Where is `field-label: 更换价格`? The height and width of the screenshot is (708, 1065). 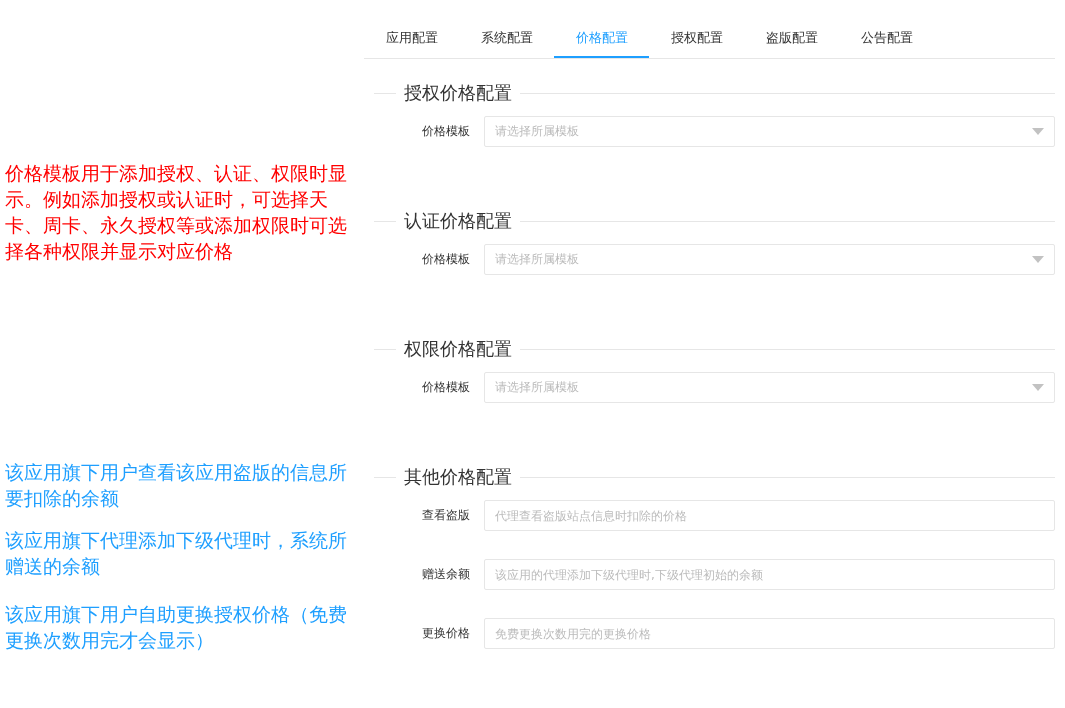 field-label: 更换价格 is located at coordinates (446, 633).